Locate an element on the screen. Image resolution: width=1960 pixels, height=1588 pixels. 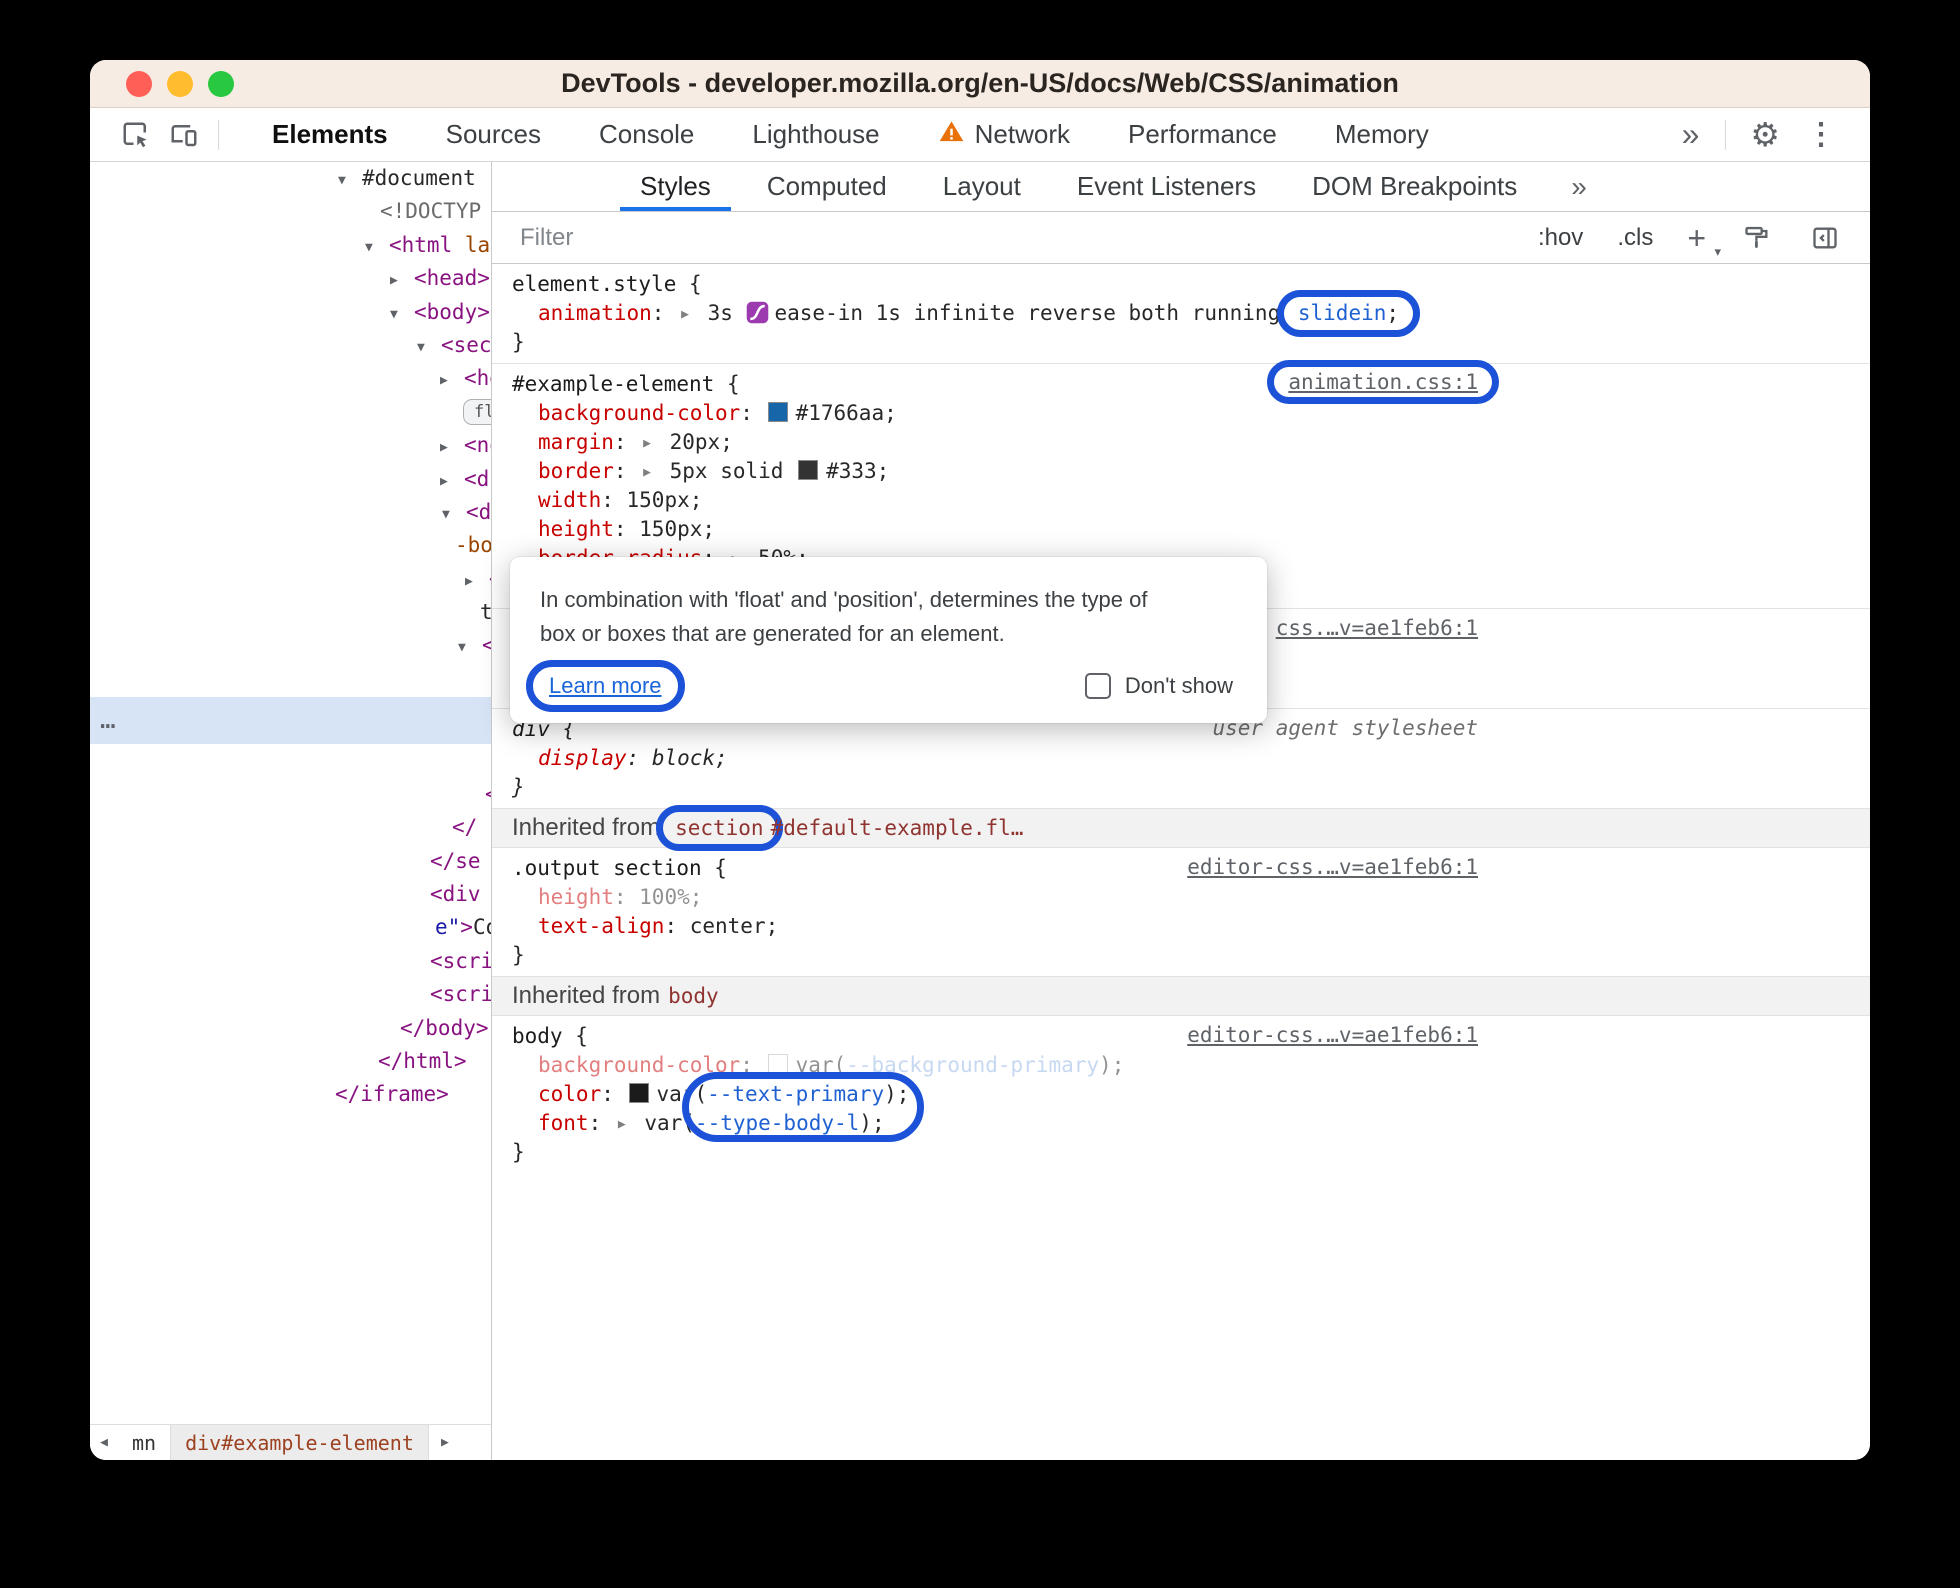
filter-input is located at coordinates (1012, 237).